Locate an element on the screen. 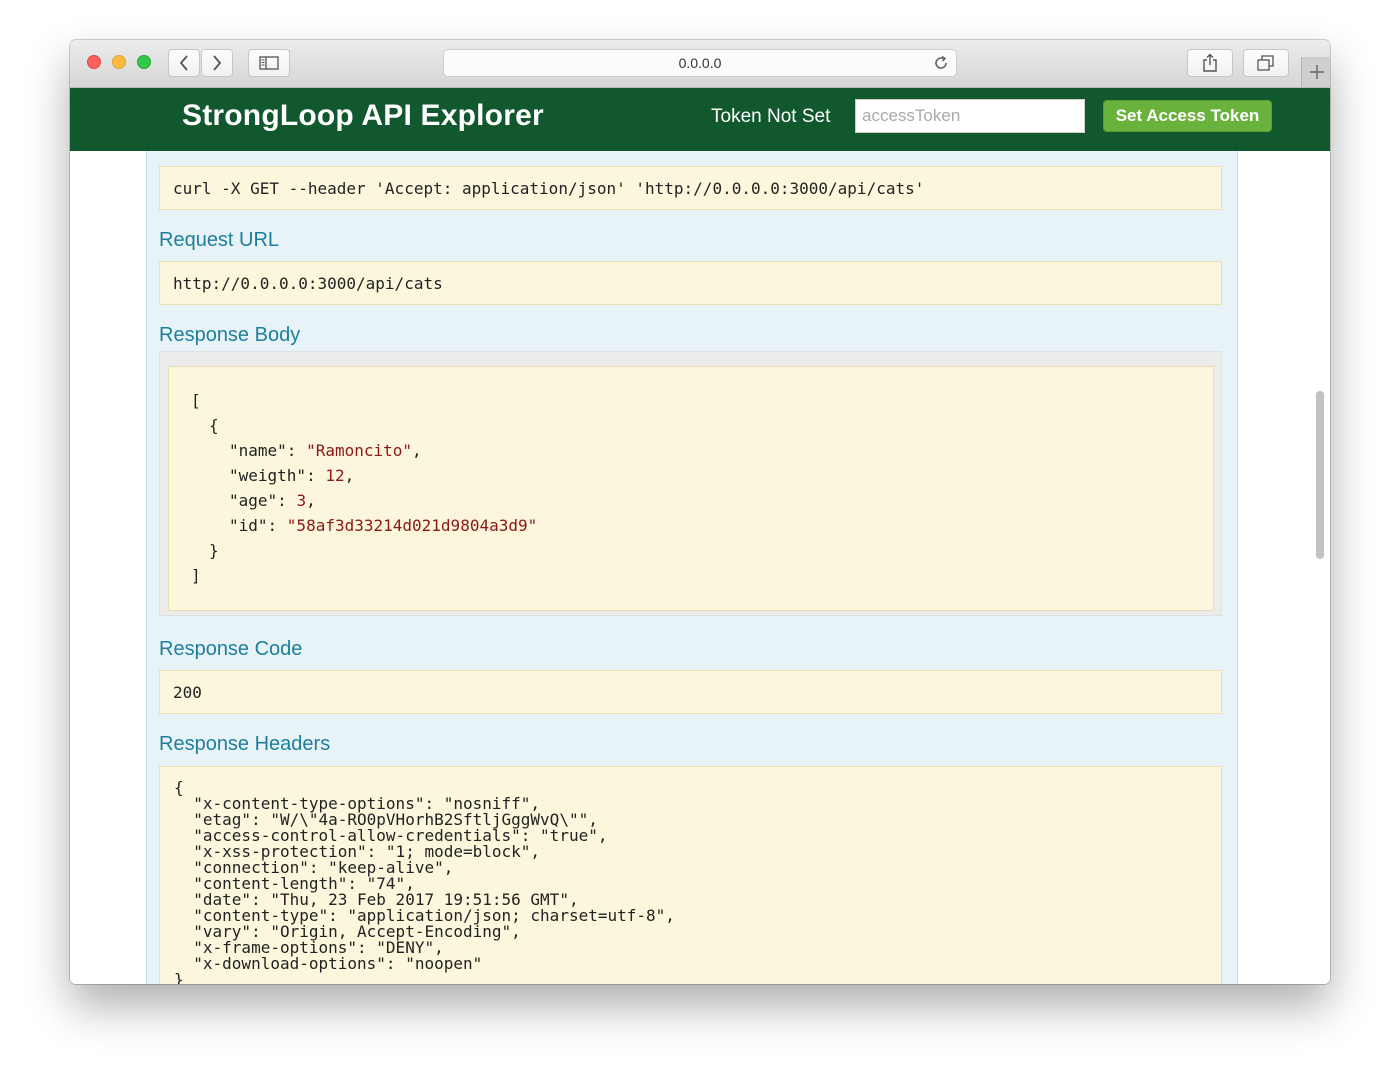  response-headers-heading: Response Headers is located at coordinates (245, 744).